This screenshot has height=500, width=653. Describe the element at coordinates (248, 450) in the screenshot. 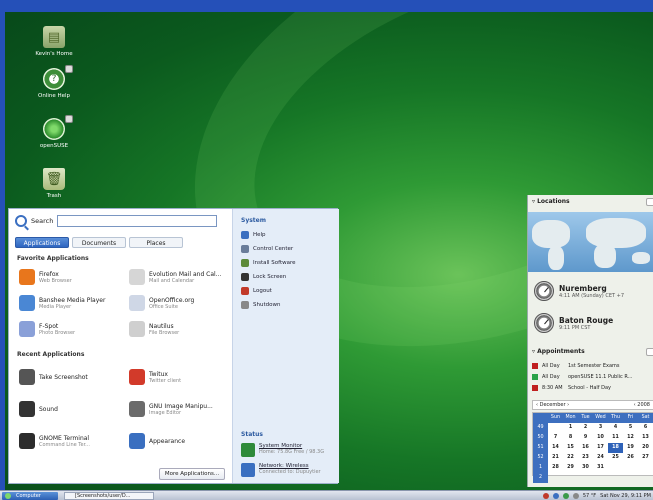

I see `system-monitor-icon` at that location.